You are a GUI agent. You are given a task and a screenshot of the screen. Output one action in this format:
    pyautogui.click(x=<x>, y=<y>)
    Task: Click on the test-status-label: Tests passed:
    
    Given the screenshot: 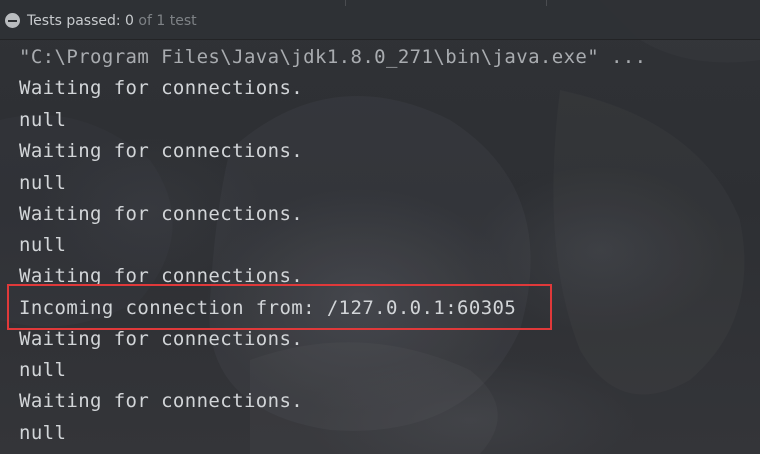 What is the action you would take?
    pyautogui.click(x=76, y=21)
    